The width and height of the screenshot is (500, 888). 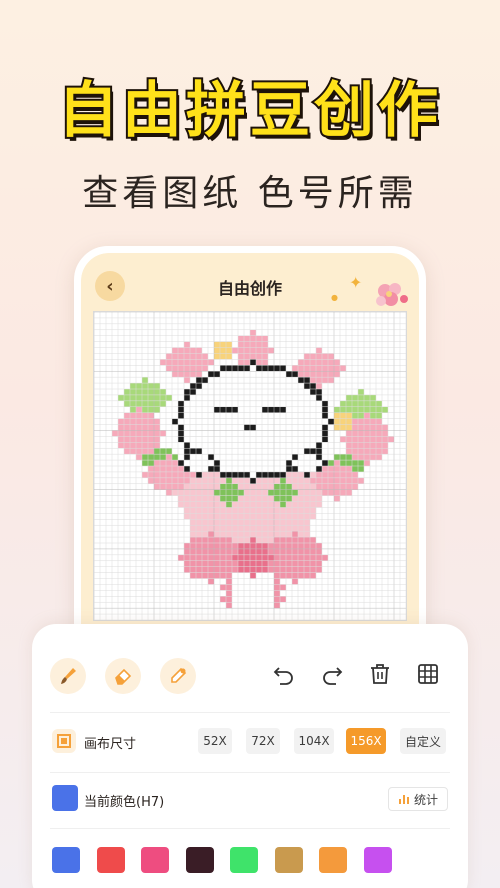 What do you see at coordinates (428, 674) in the screenshot?
I see `grid-icon` at bounding box center [428, 674].